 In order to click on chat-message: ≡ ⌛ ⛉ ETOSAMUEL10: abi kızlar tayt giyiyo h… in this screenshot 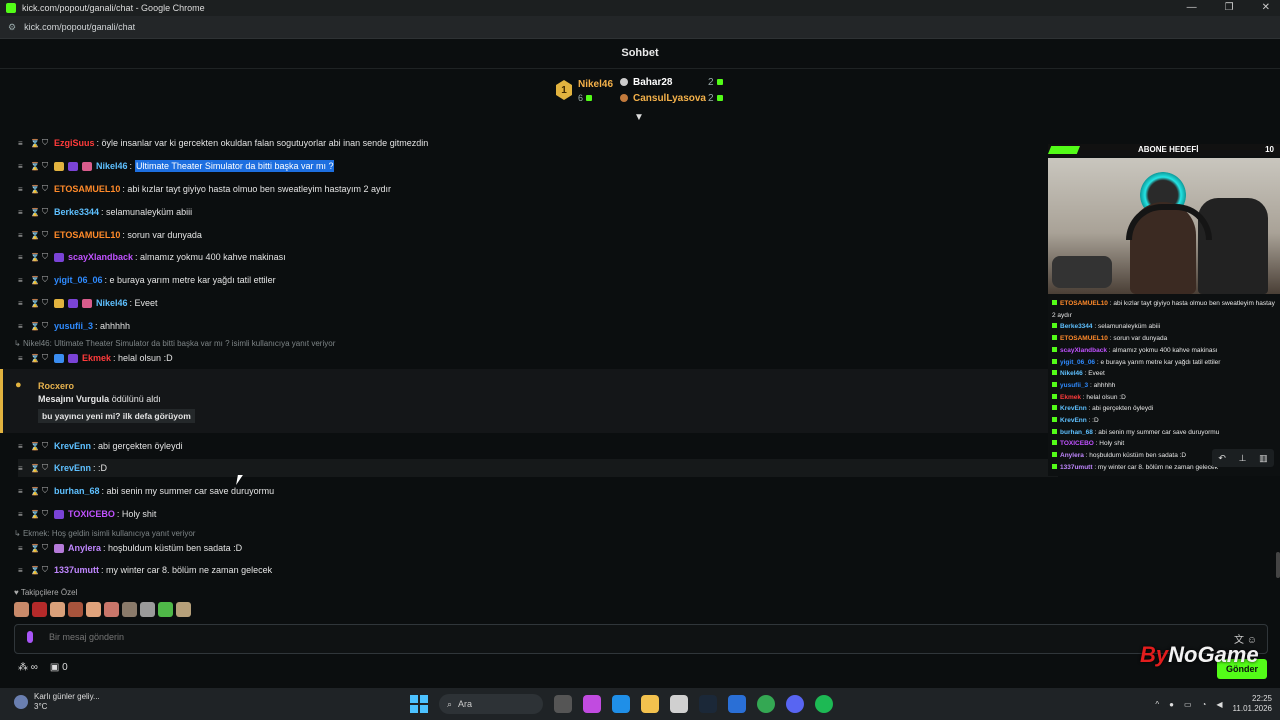, I will do `click(538, 189)`.